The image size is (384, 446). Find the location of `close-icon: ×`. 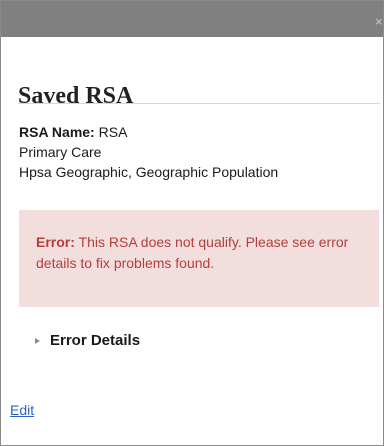

close-icon: × is located at coordinates (379, 22).